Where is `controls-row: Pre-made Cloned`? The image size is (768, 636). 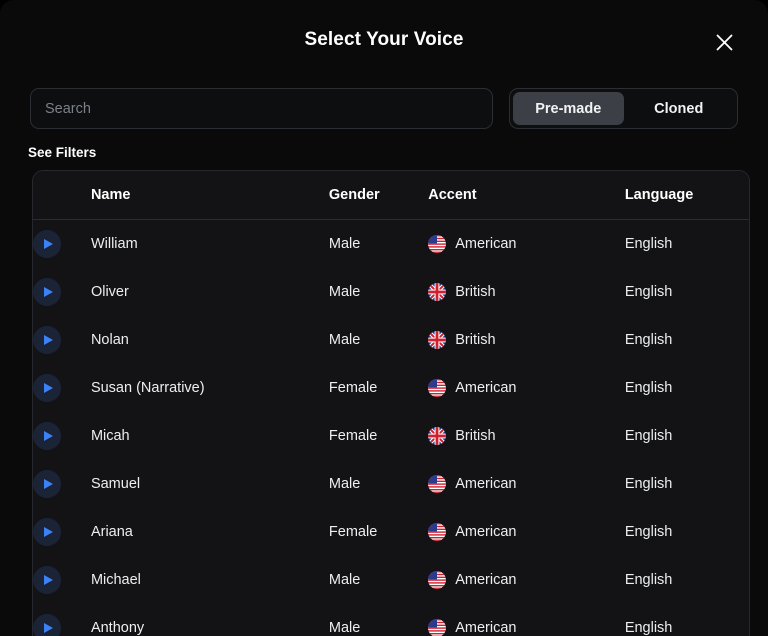 controls-row: Pre-made Cloned is located at coordinates (384, 108).